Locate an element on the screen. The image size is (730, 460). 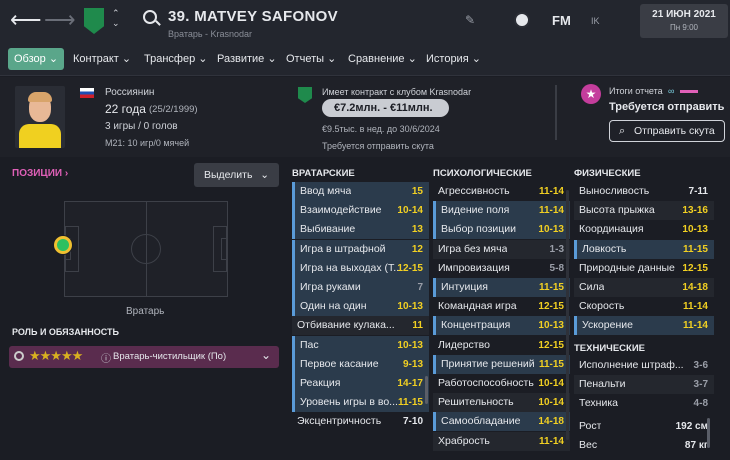
attr-row: Выбор позиции 10-13 is located at coordinates (501, 230).